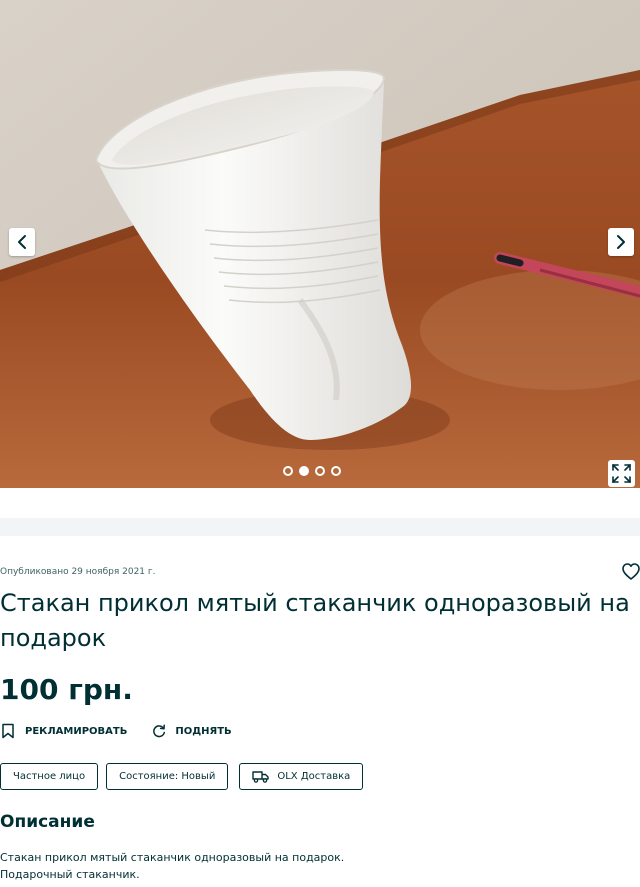 The height and width of the screenshot is (887, 640). I want to click on bookmark-icon, so click(8, 731).